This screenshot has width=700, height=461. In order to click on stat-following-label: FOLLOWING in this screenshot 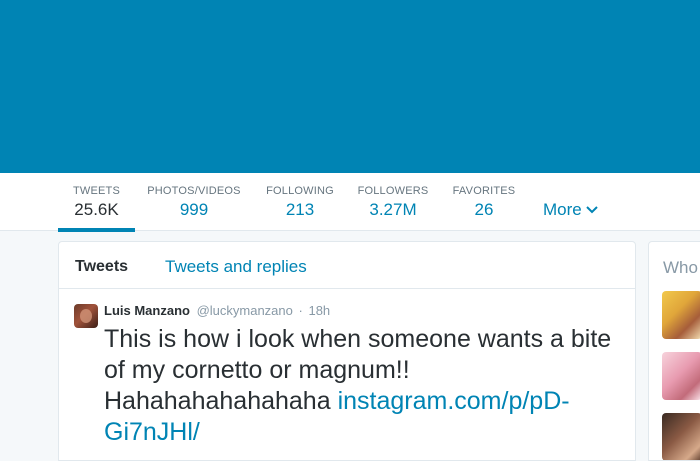, I will do `click(300, 191)`.